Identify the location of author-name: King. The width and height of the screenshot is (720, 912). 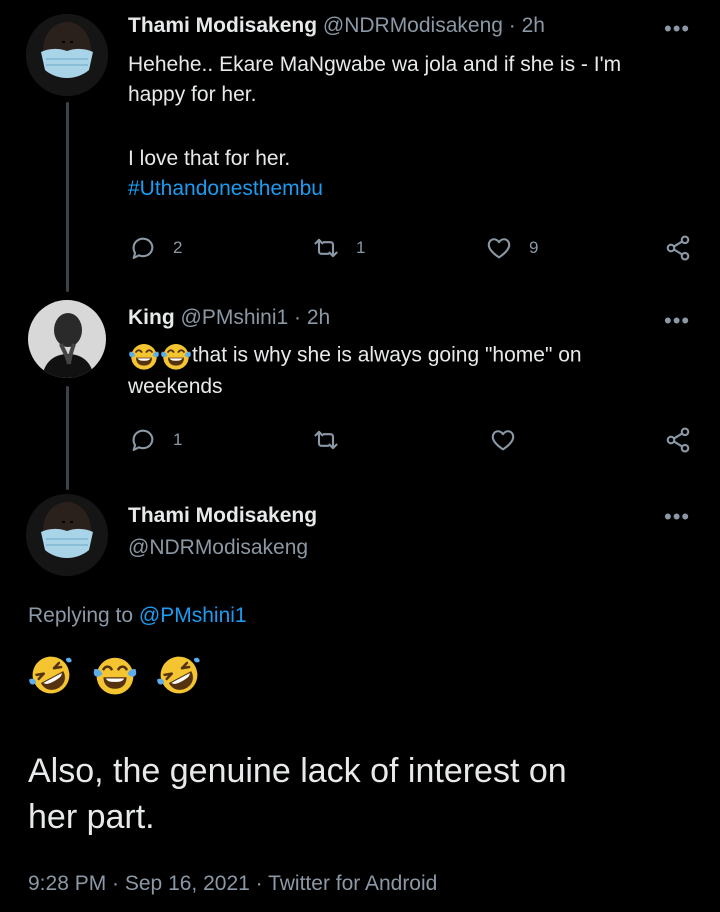
(151, 317).